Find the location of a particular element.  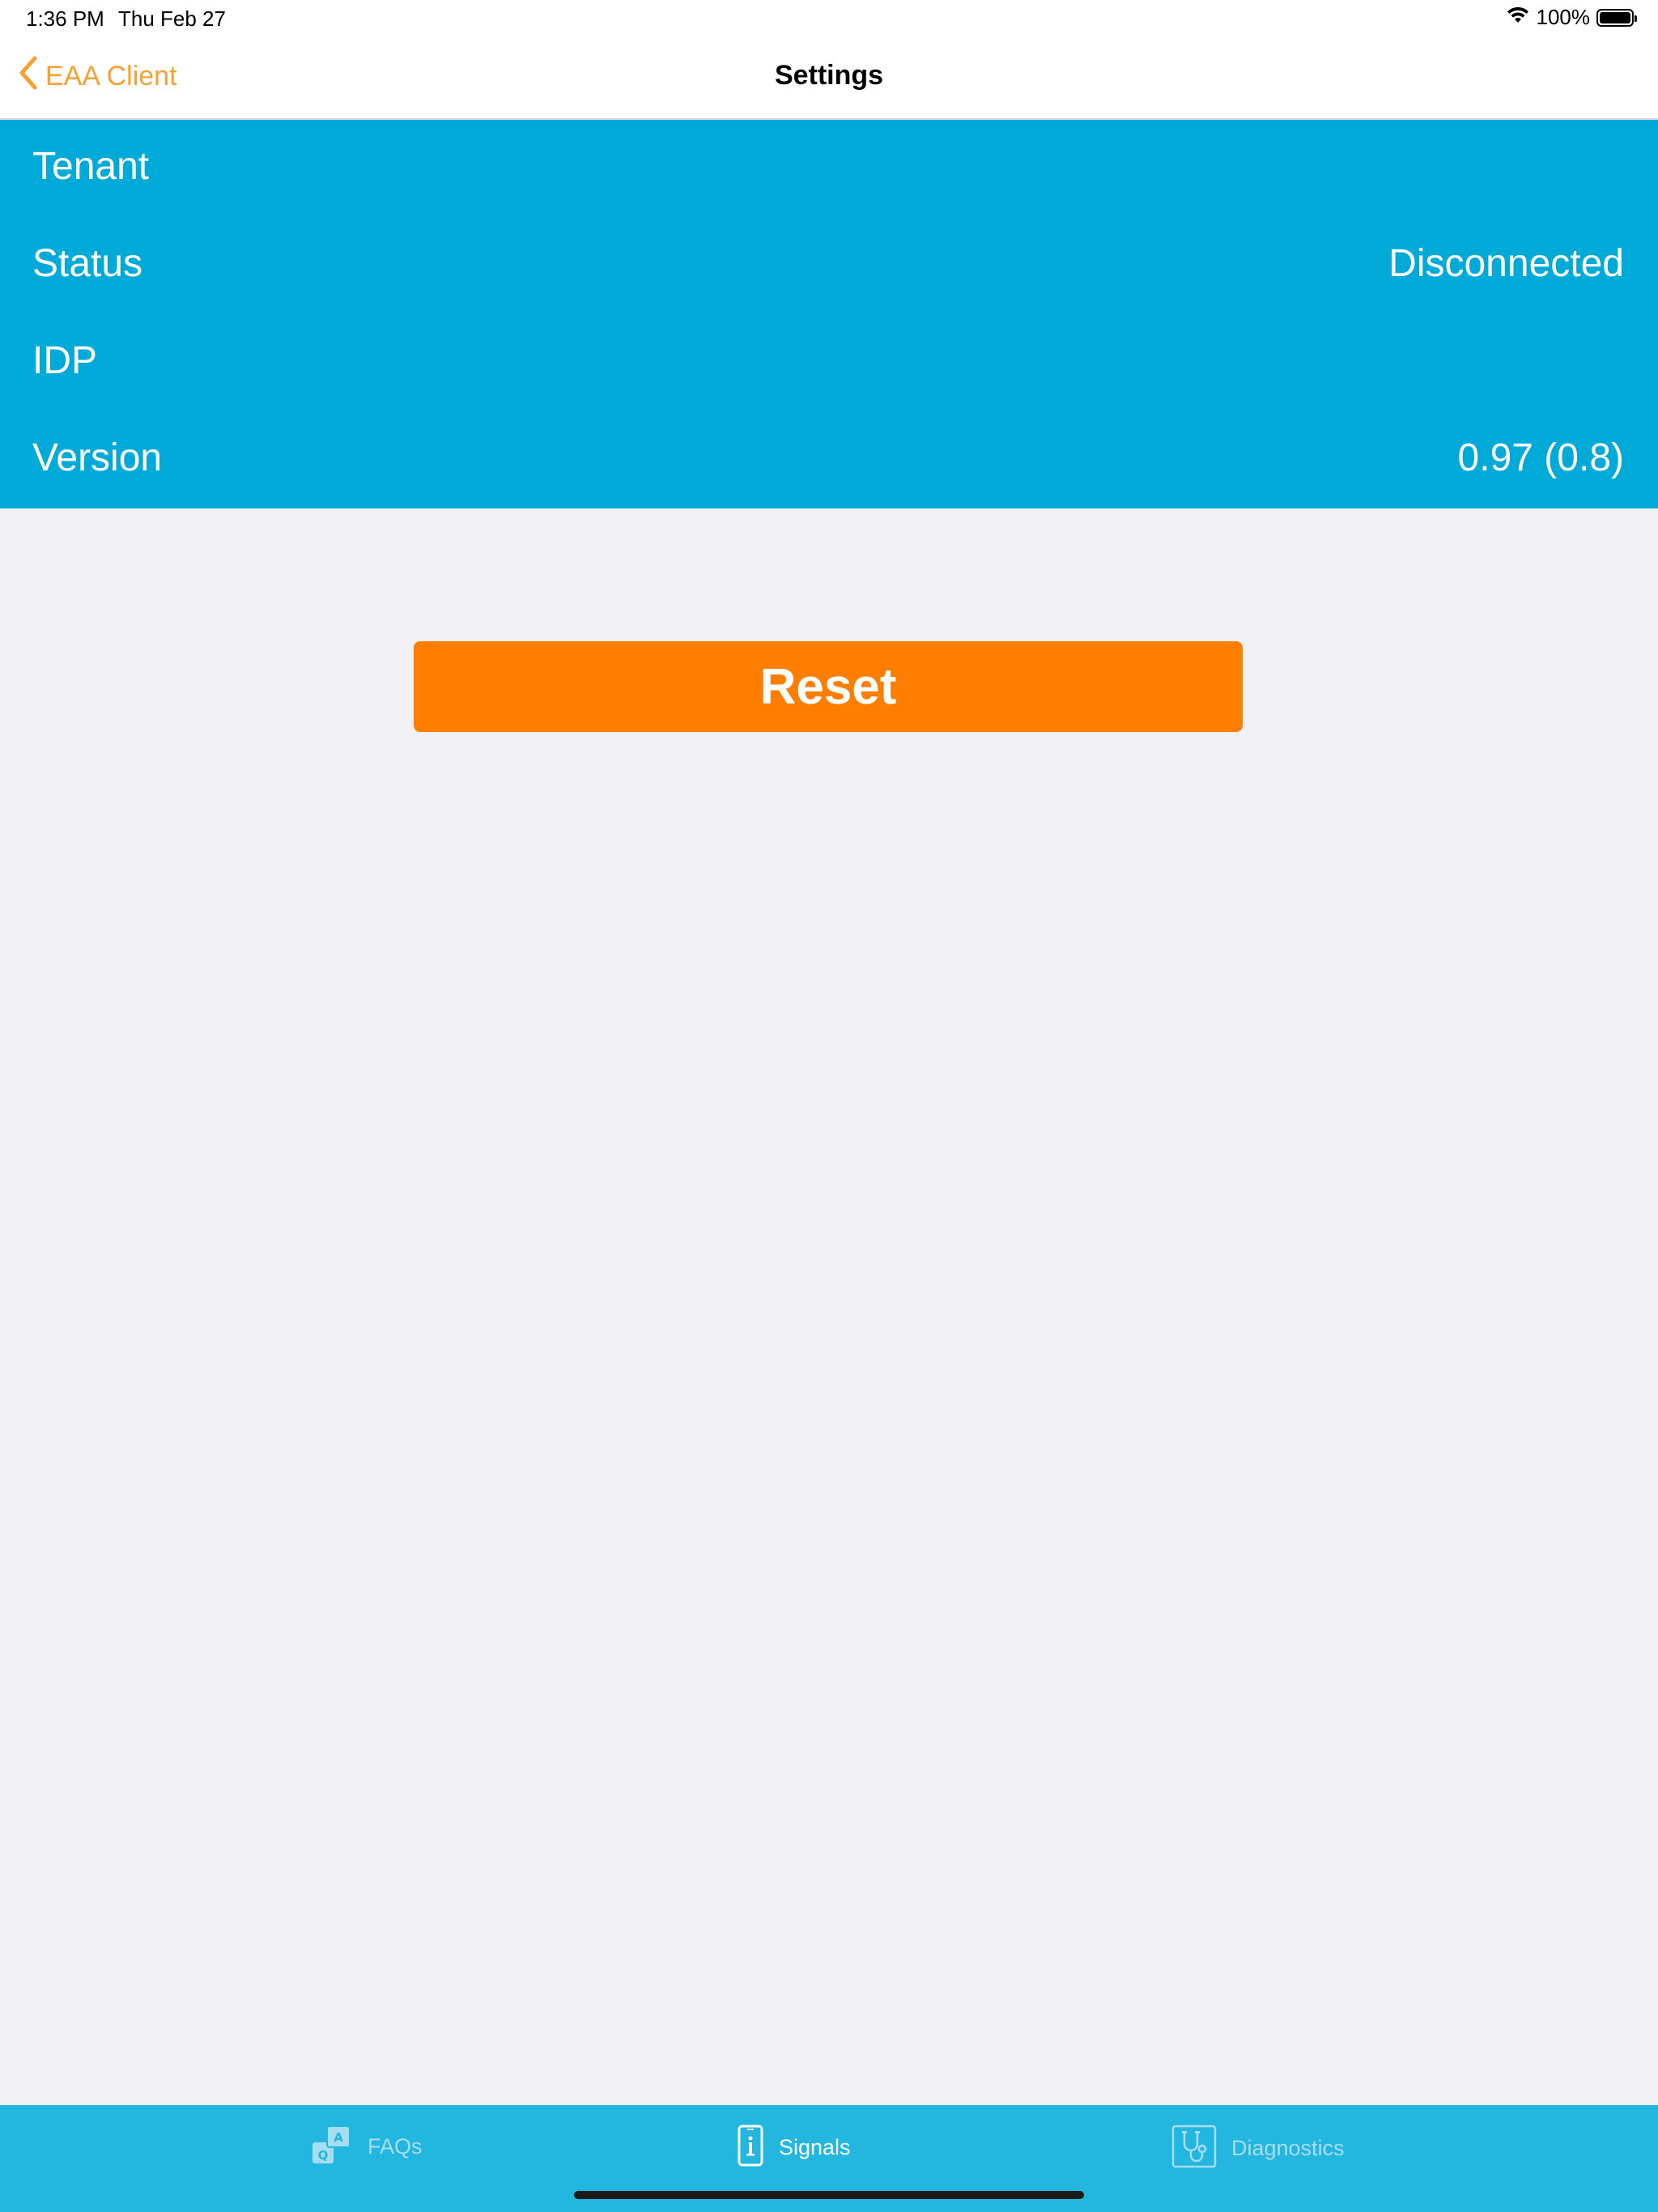

page-title: Settings is located at coordinates (829, 75).